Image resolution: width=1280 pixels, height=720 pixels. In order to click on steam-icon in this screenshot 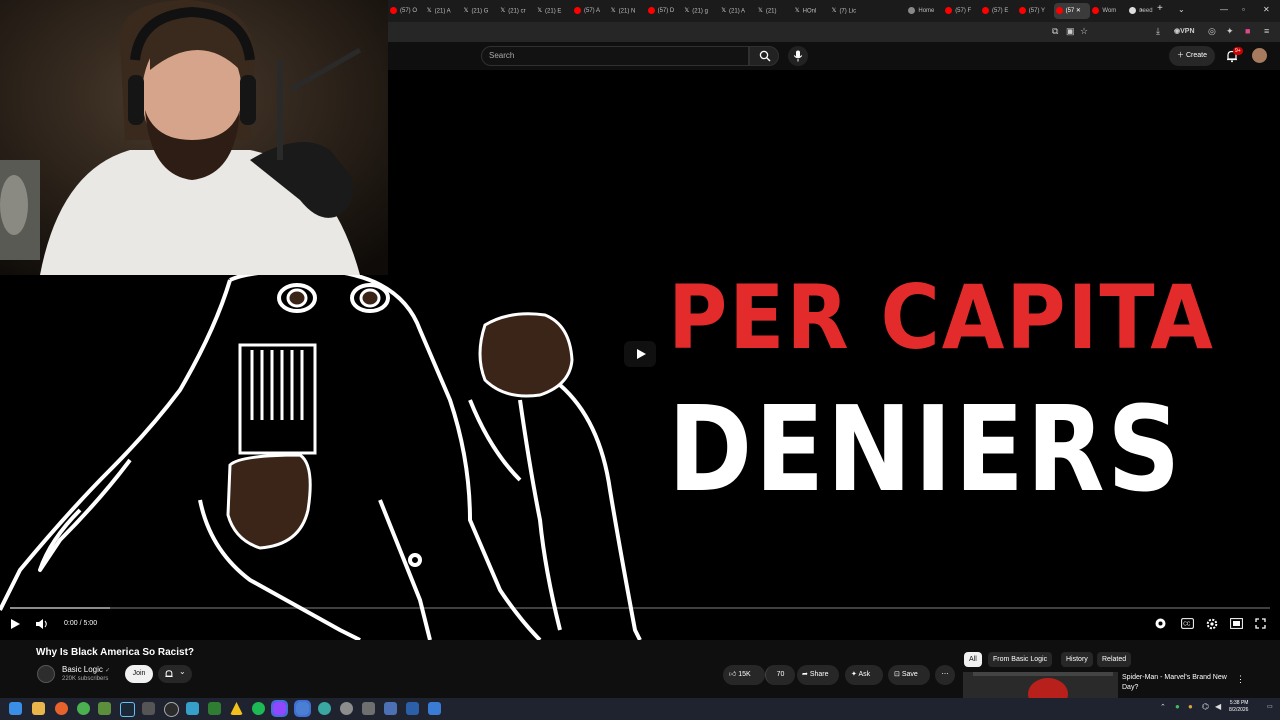, I will do `click(127, 709)`.